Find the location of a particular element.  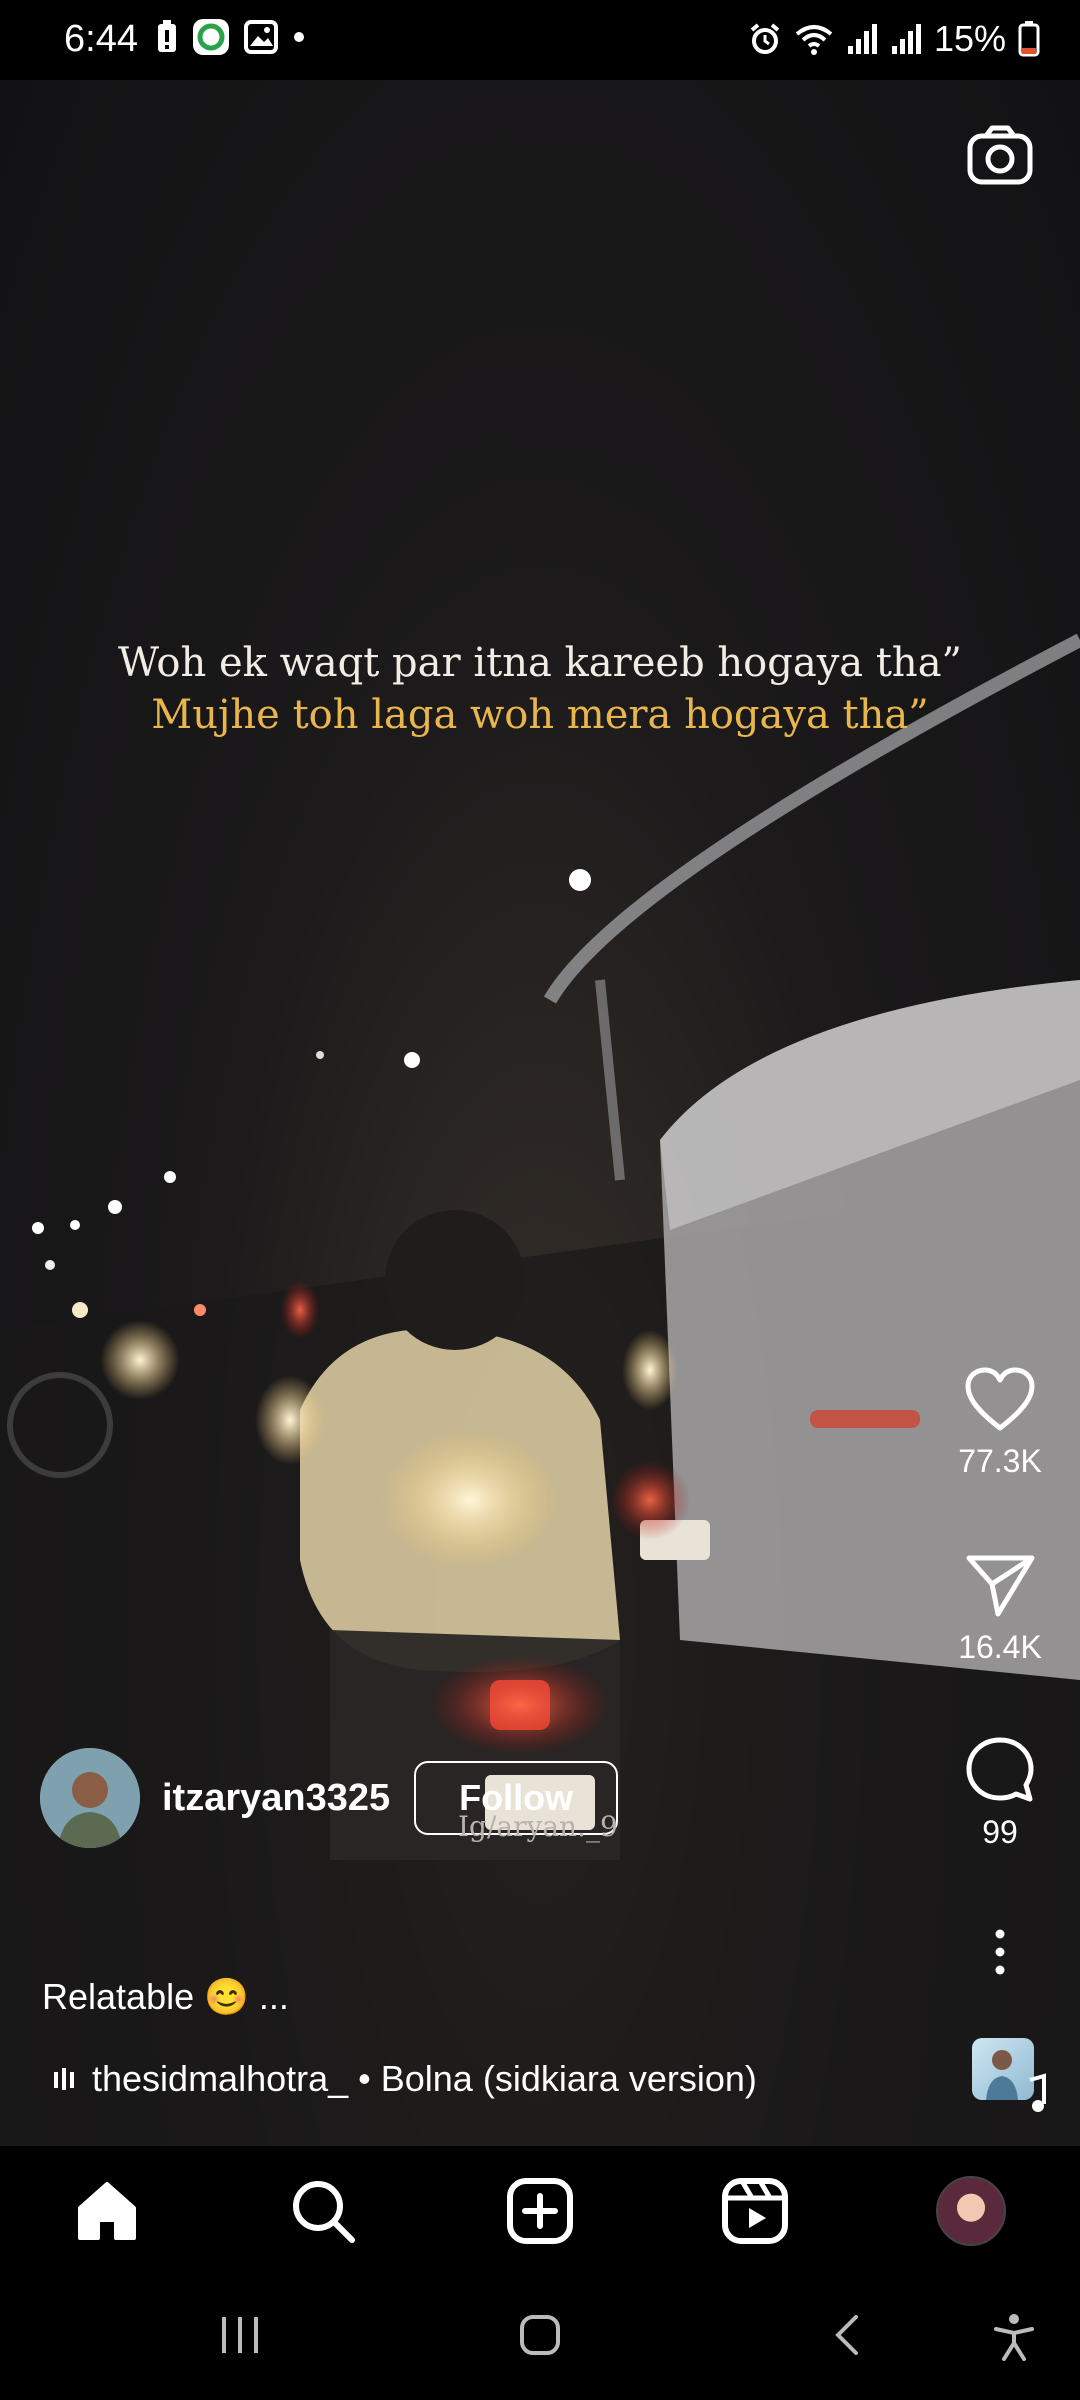

overlay-text-line2: Mujhe toh laga woh mera hogaya tha” is located at coordinates (540, 715).